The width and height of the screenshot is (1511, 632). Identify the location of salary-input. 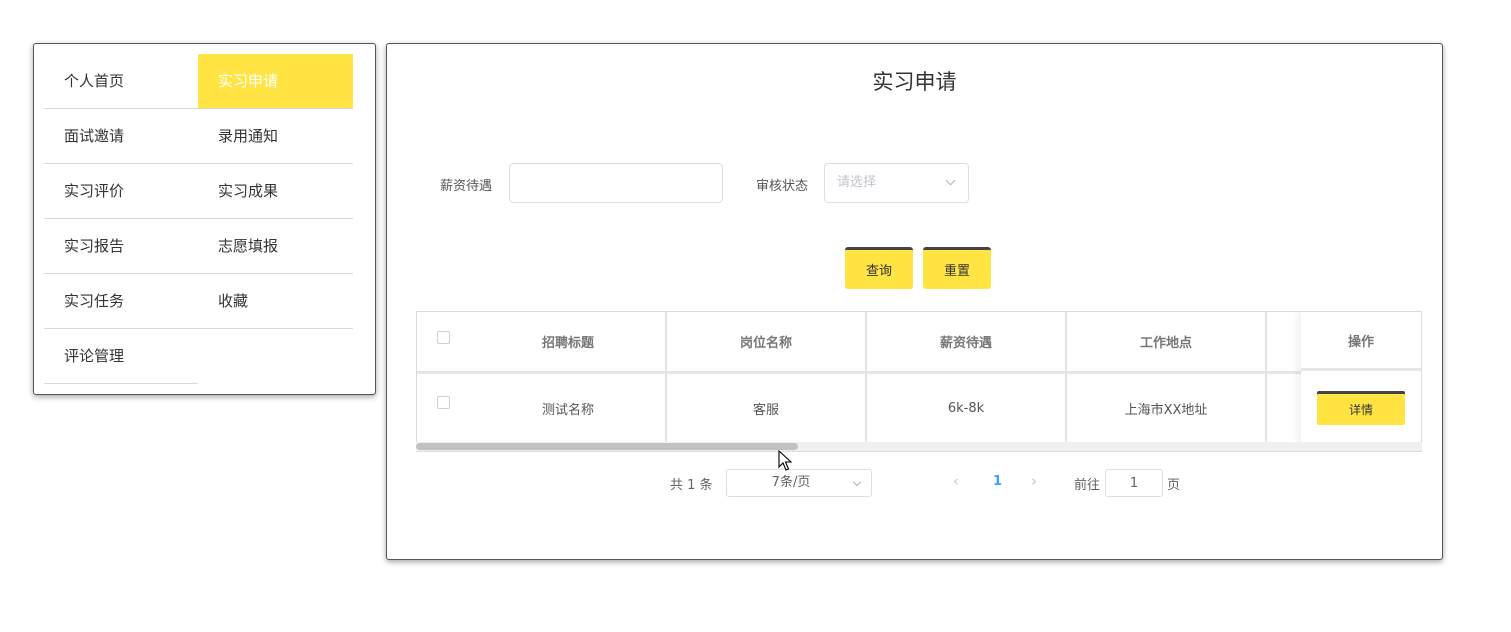
(616, 183).